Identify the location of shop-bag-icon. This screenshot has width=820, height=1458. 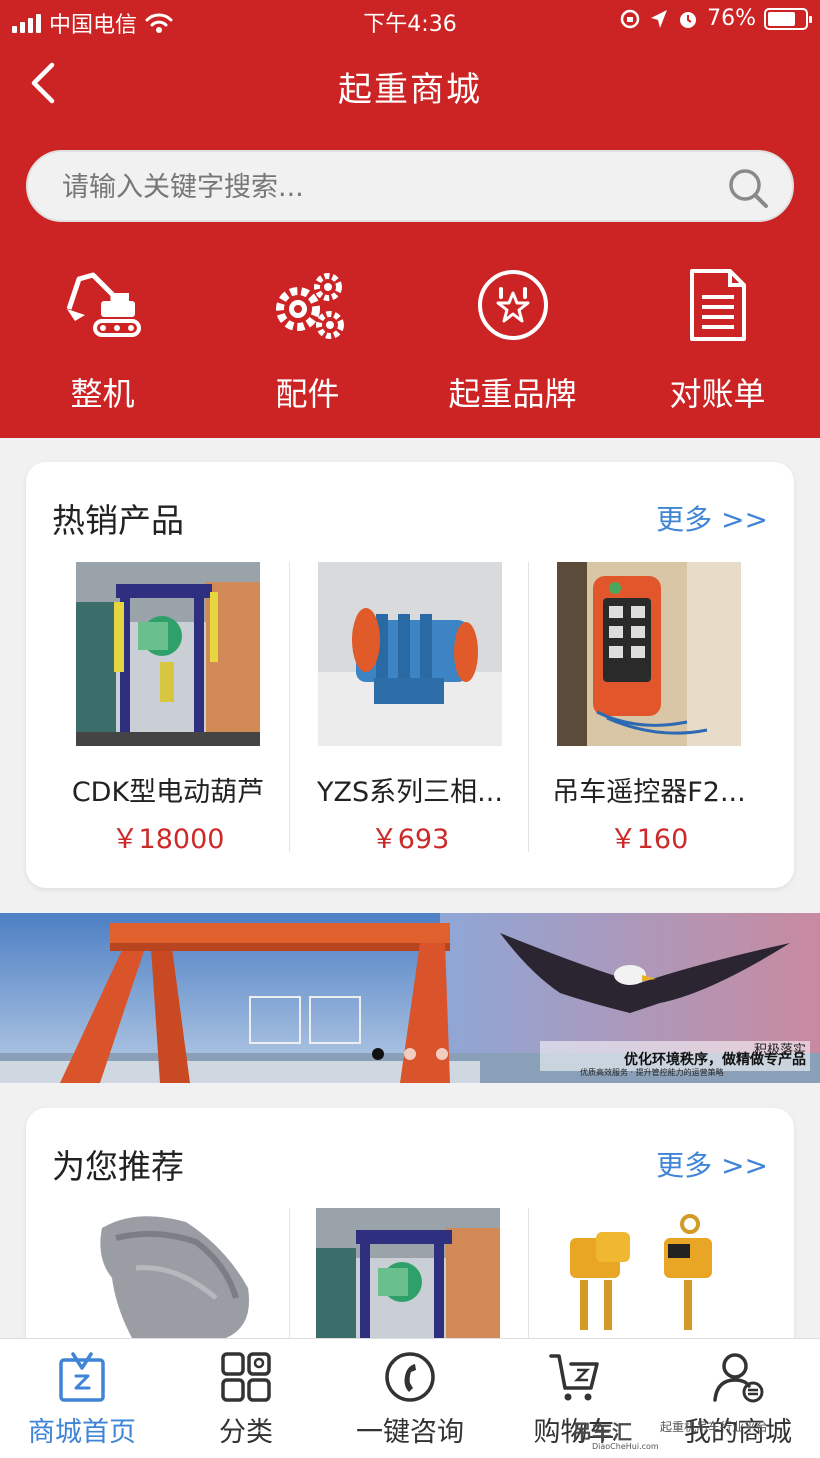
(82, 1377).